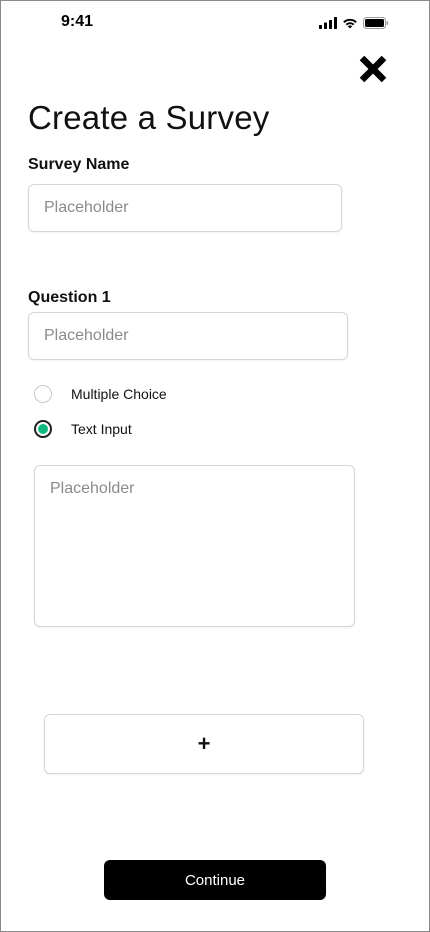 The image size is (430, 932). I want to click on text-input-label: Text Input, so click(101, 429).